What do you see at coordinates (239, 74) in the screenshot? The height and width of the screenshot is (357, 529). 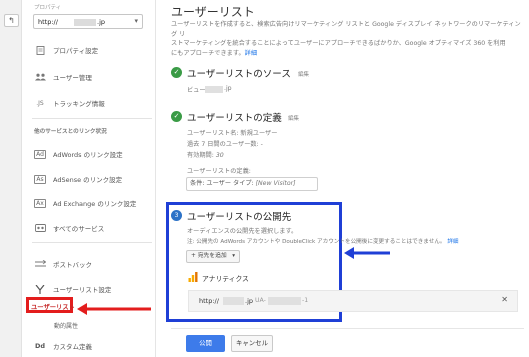 I see `step1-title: ユーザーリストのソース` at bounding box center [239, 74].